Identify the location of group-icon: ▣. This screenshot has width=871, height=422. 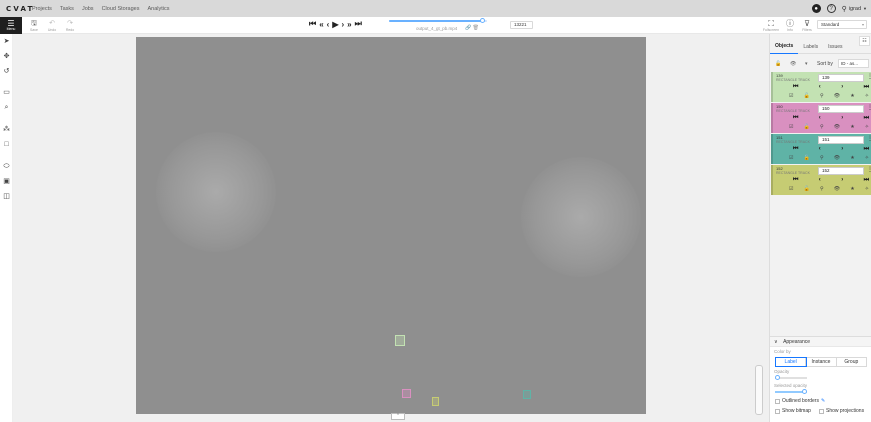
(6, 181).